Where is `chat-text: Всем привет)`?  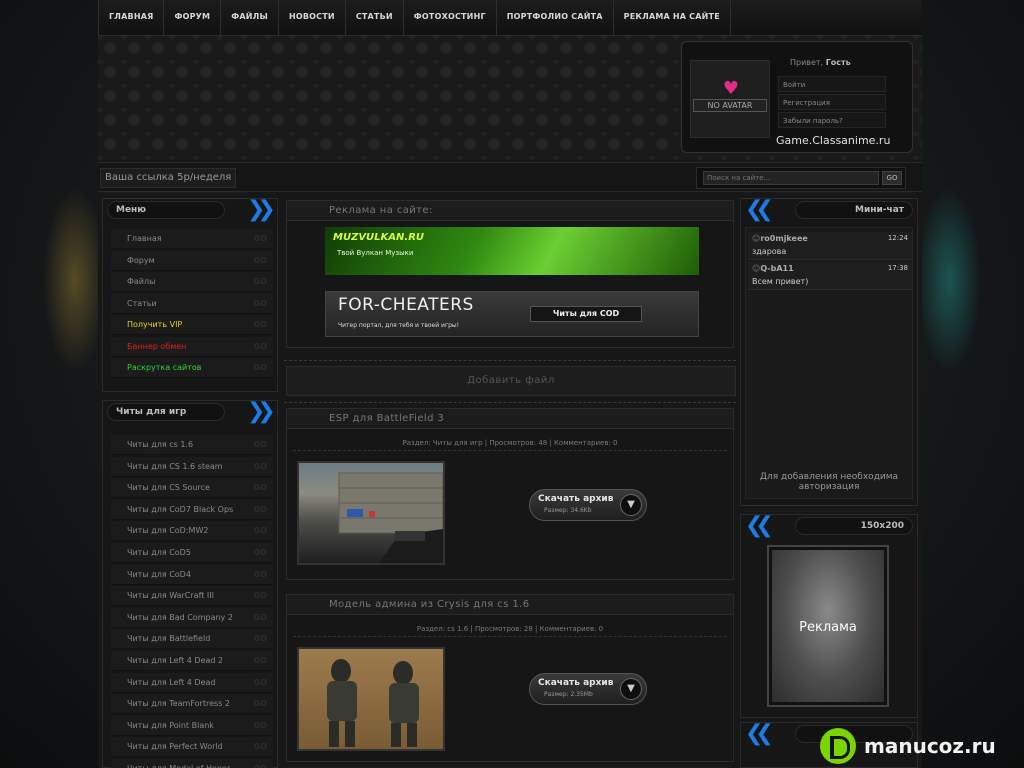 chat-text: Всем привет) is located at coordinates (780, 281).